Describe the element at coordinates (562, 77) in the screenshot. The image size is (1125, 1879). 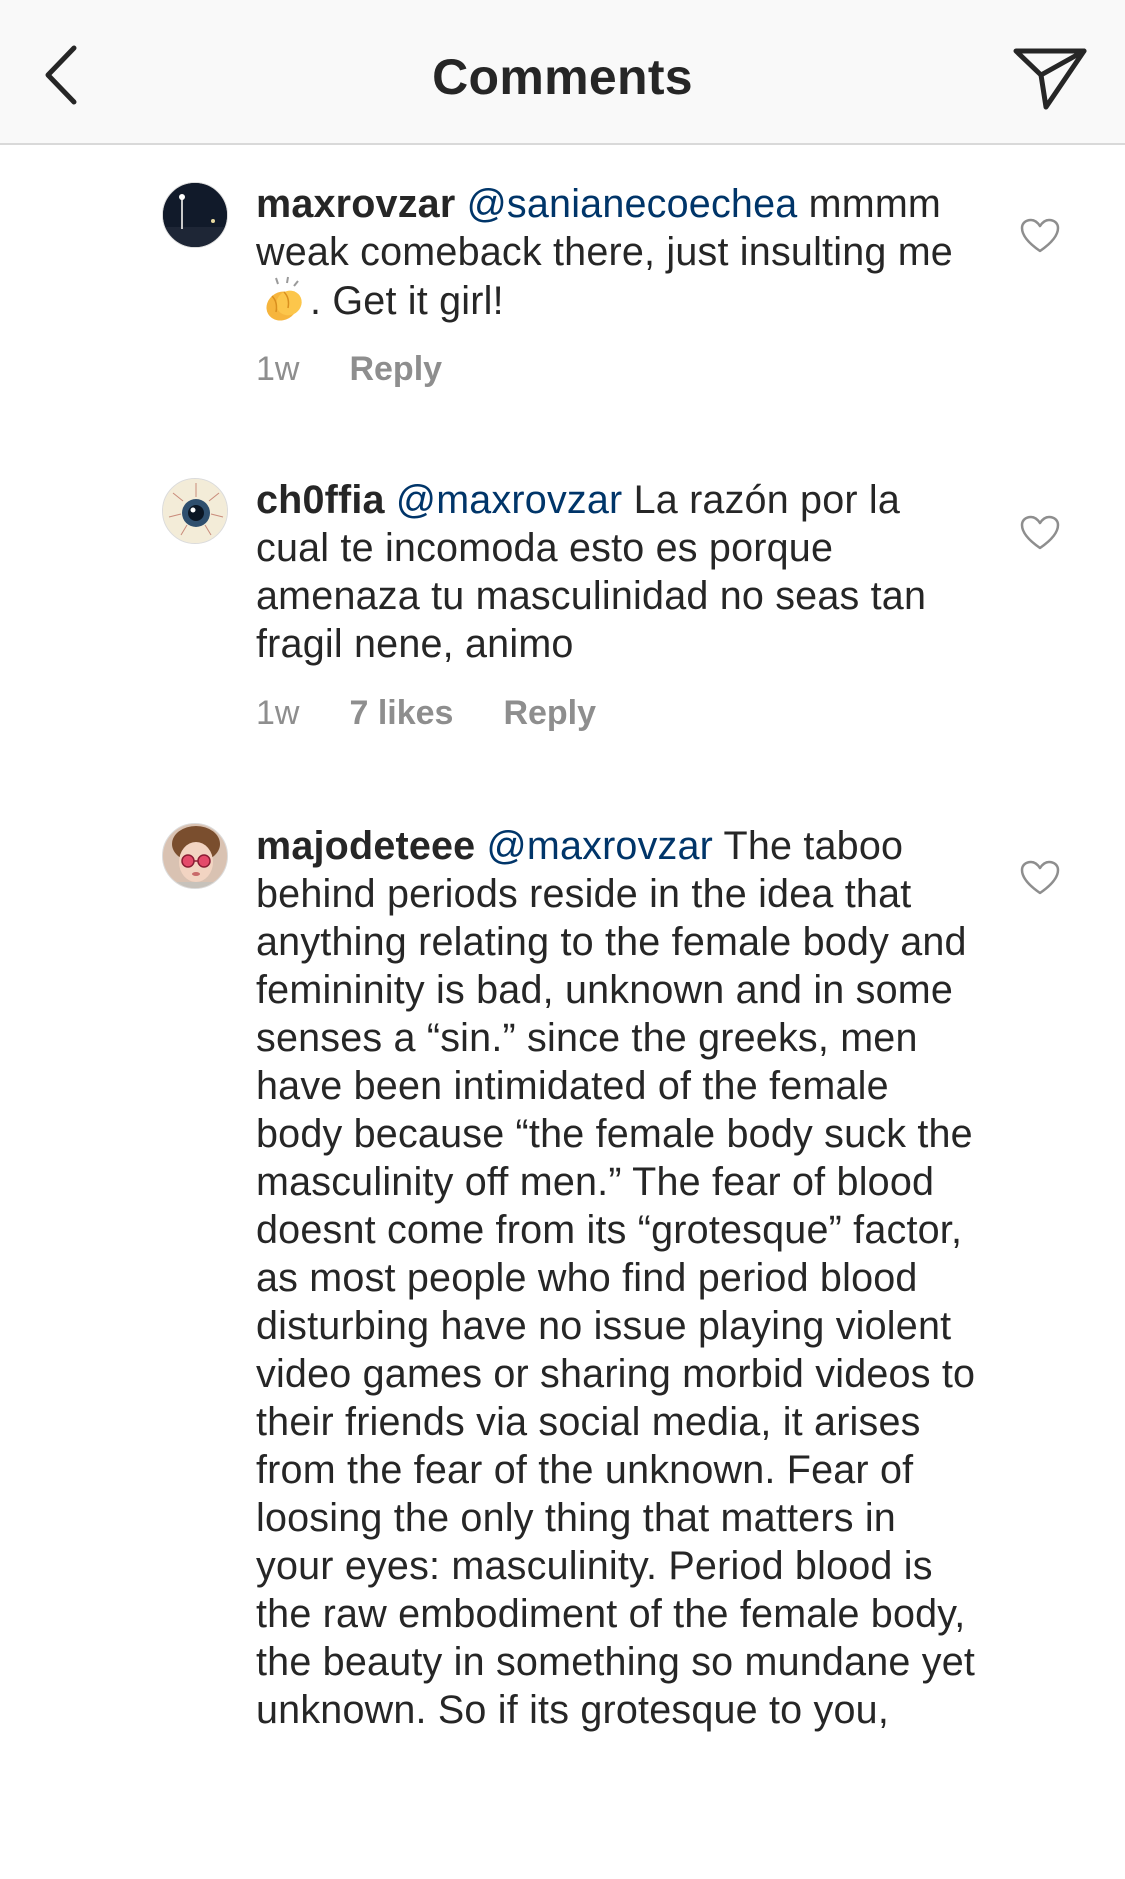
I see `page-title: Comments` at that location.